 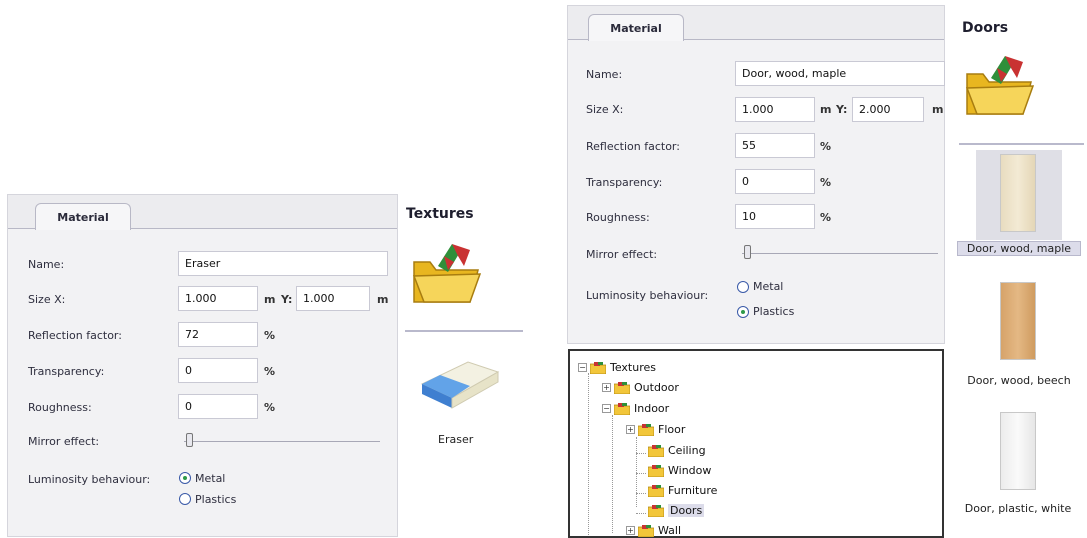 What do you see at coordinates (333, 298) in the screenshot?
I see `left-size-y-field: 1.000` at bounding box center [333, 298].